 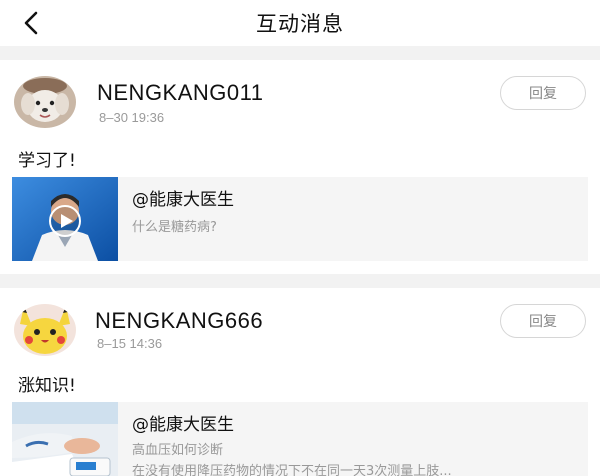 I want to click on timestamp: 8–30 19:36, so click(x=132, y=117).